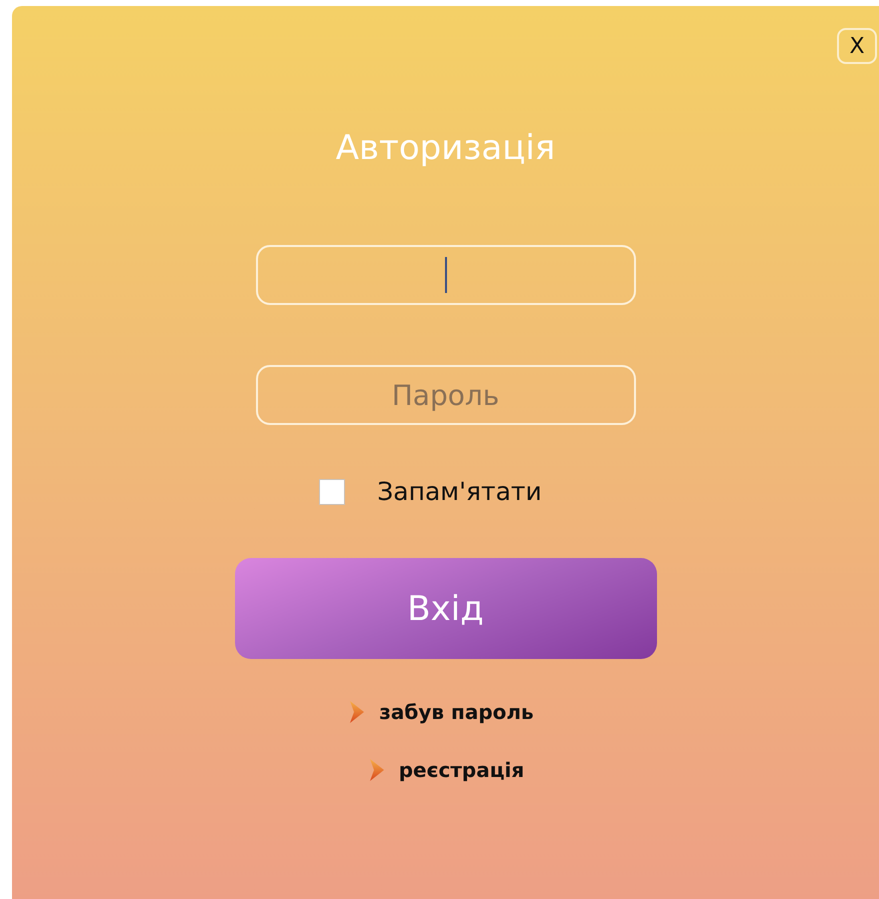 The image size is (879, 899). What do you see at coordinates (456, 712) in the screenshot?
I see `text-link: забув пароль` at bounding box center [456, 712].